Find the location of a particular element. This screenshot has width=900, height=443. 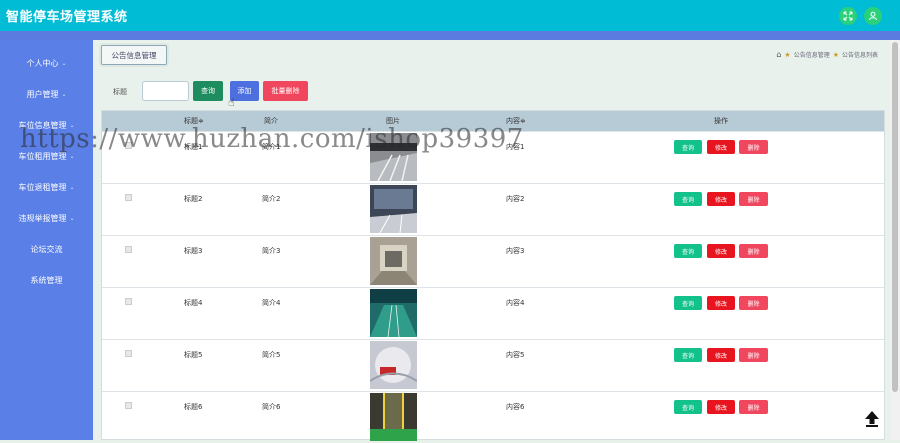

watermark-text: https://www.huzhan.com/ishop39397 is located at coordinates (272, 139).